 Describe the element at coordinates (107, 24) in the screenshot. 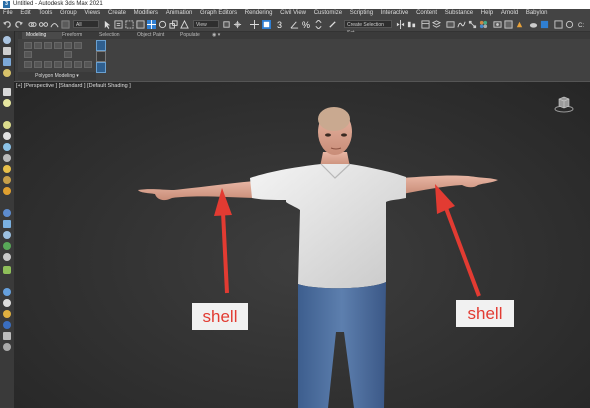

I see `select-object-icon` at that location.